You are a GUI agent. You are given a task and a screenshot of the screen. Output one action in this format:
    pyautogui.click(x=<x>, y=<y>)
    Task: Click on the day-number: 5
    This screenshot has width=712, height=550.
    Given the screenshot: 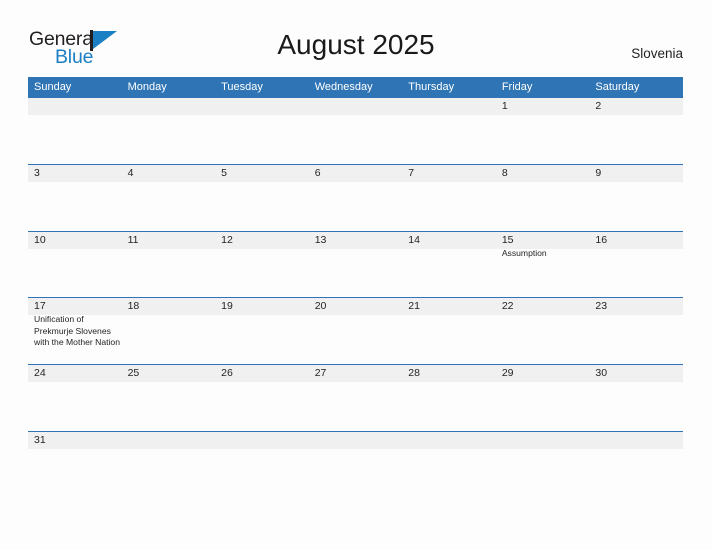 What is the action you would take?
    pyautogui.click(x=224, y=172)
    